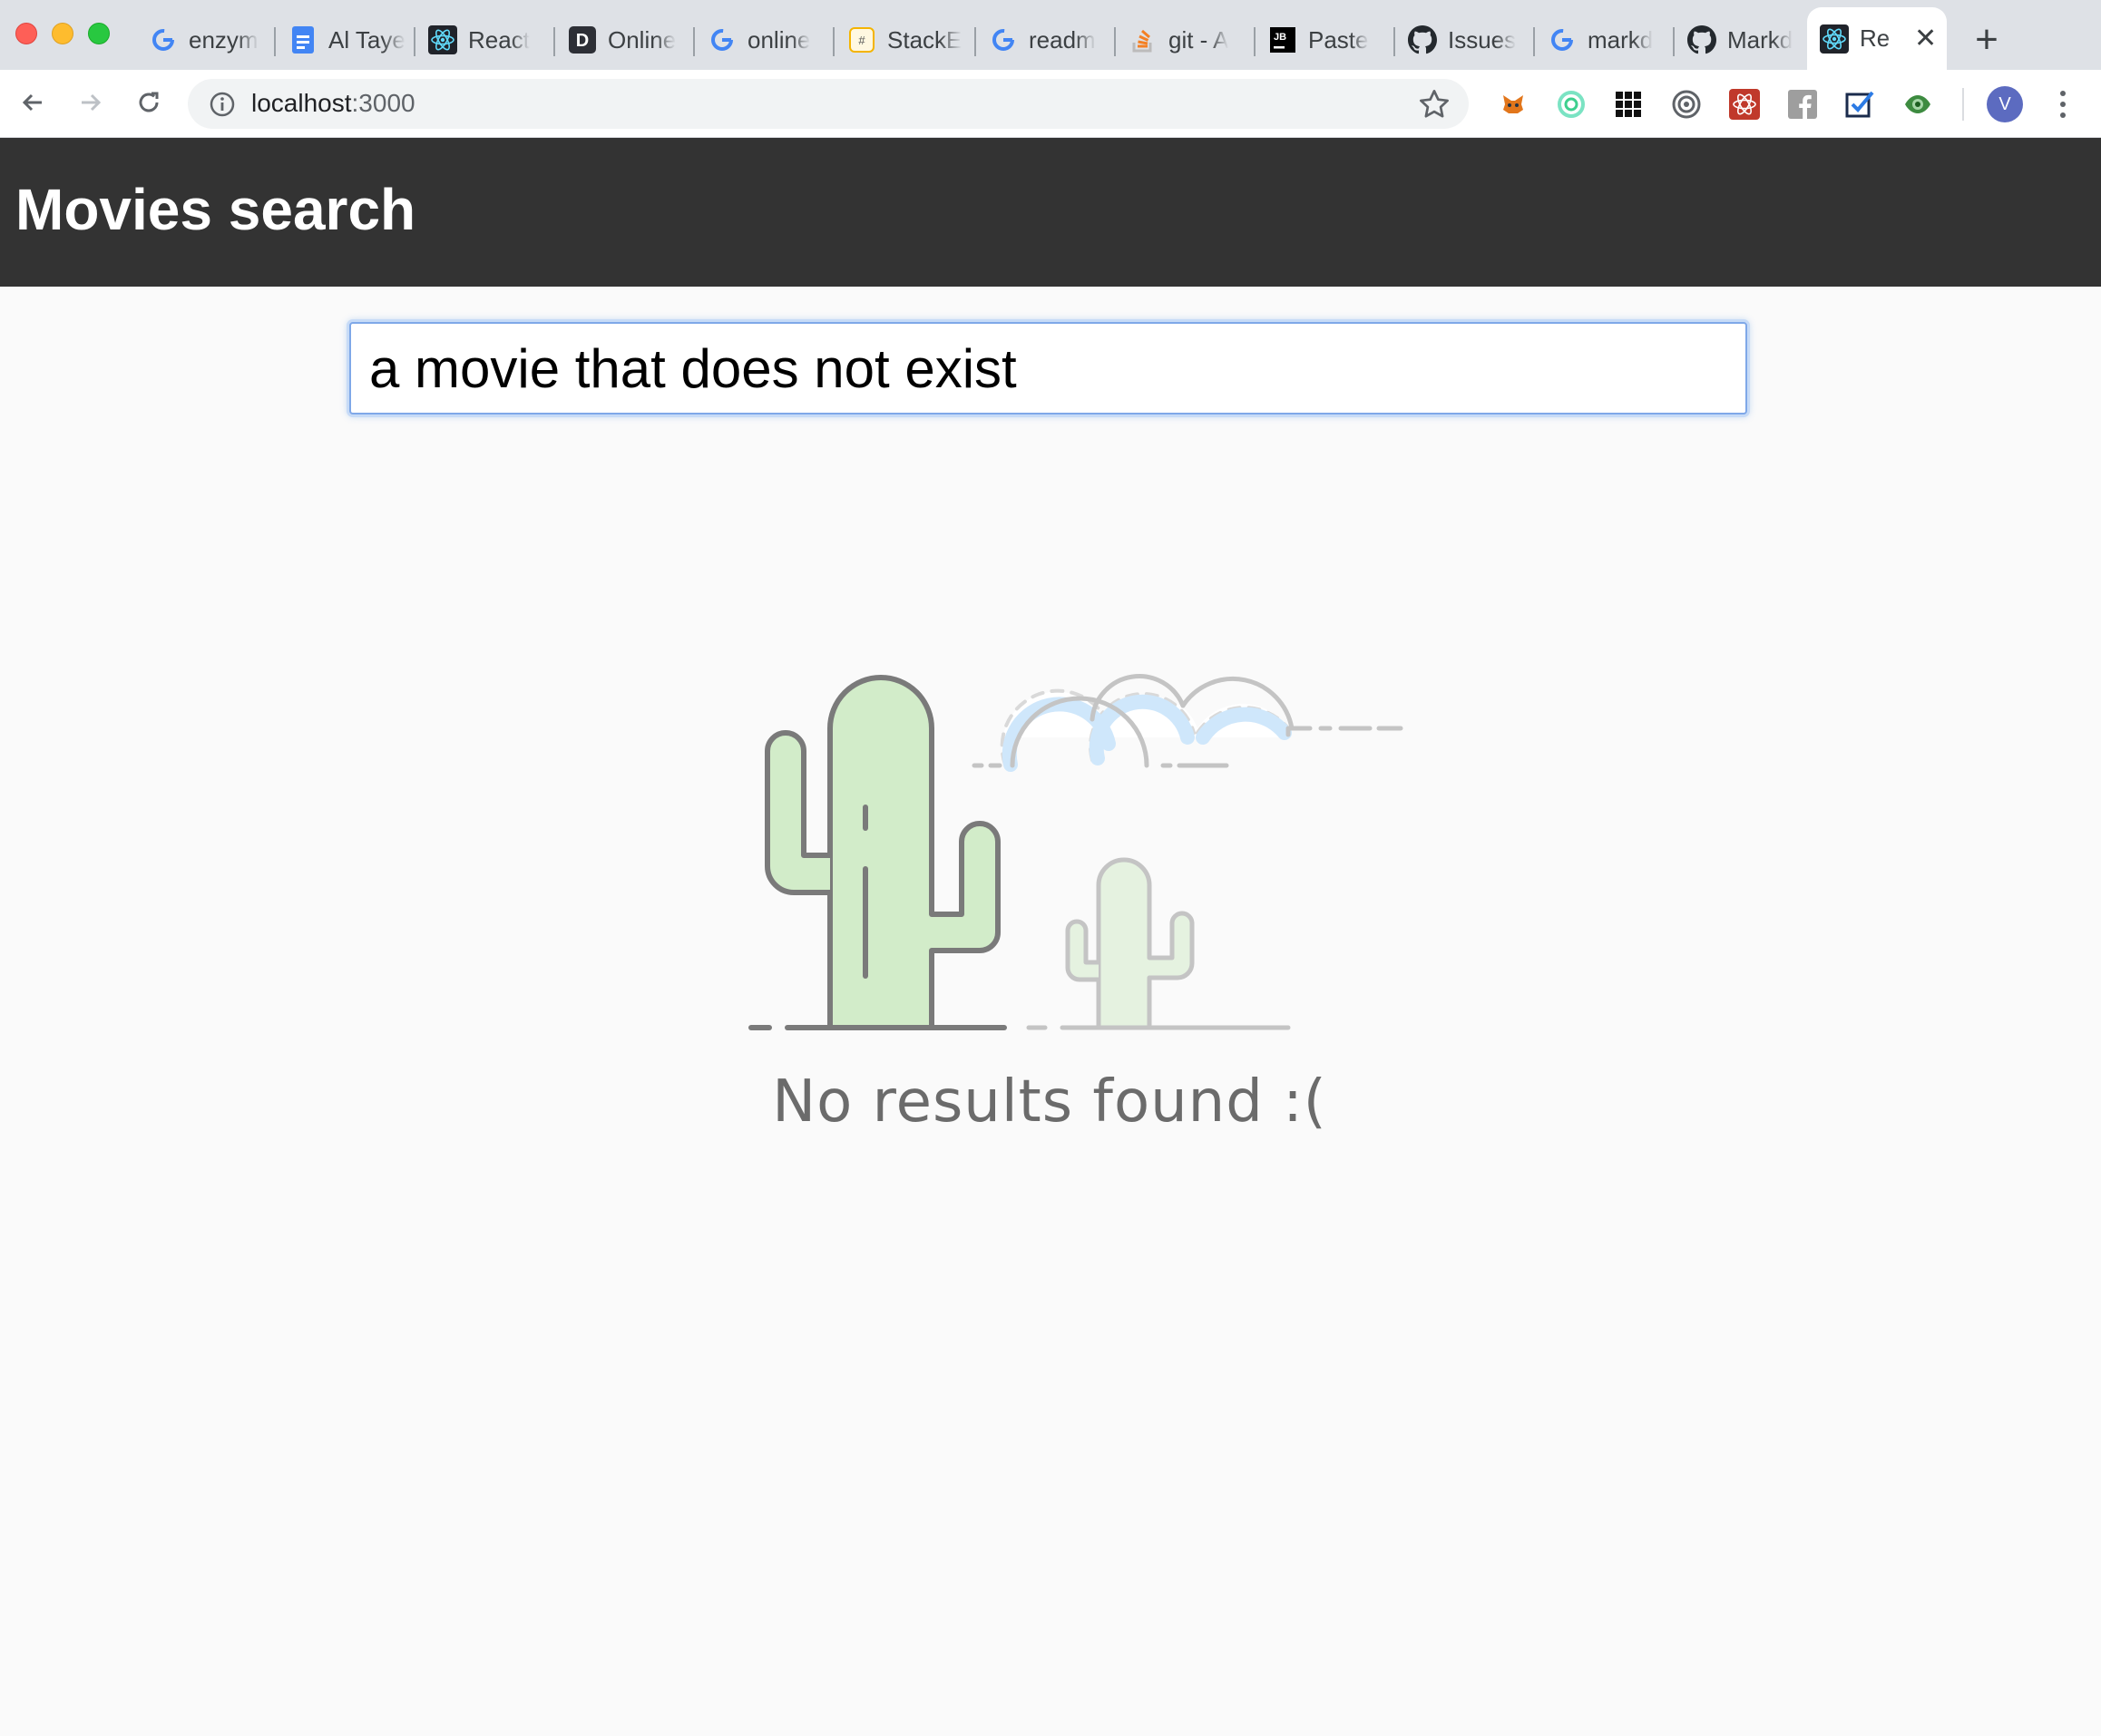  I want to click on svg-text: D, so click(582, 41).